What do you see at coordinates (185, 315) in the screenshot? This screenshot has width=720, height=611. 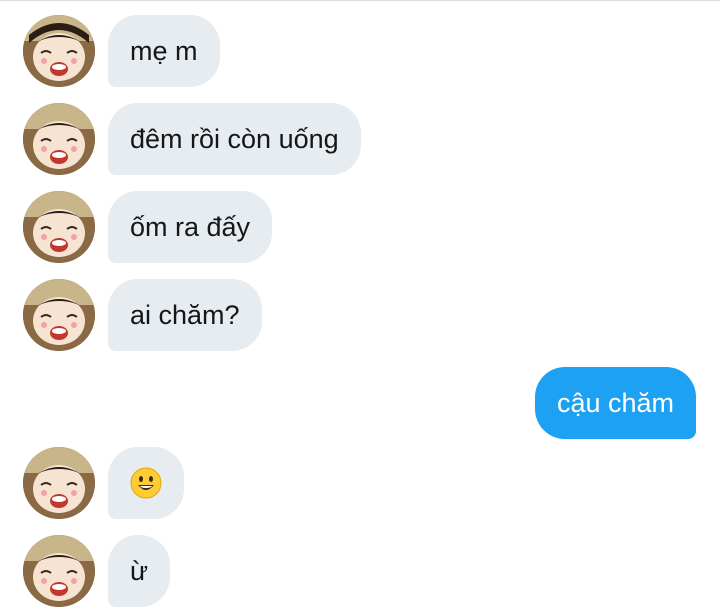 I see `incoming-message: ai chăm?` at bounding box center [185, 315].